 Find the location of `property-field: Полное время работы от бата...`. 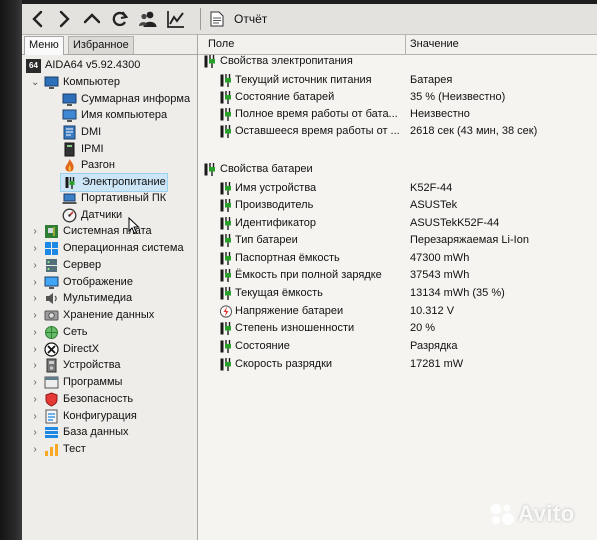

property-field: Полное время работы от бата... is located at coordinates (316, 114).